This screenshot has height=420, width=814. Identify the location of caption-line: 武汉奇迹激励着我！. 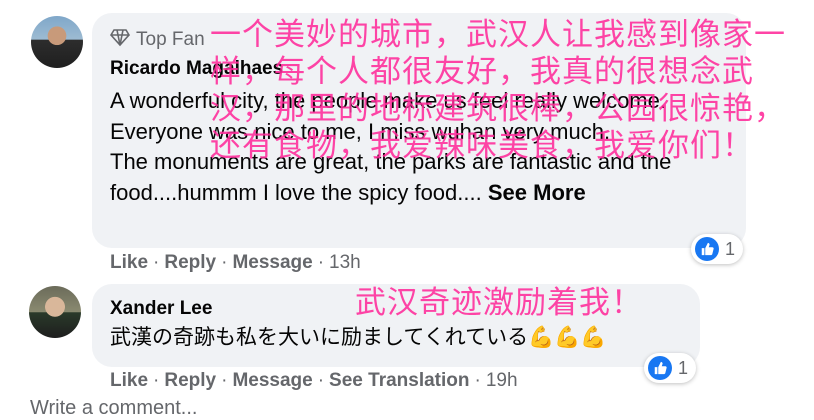
(499, 303).